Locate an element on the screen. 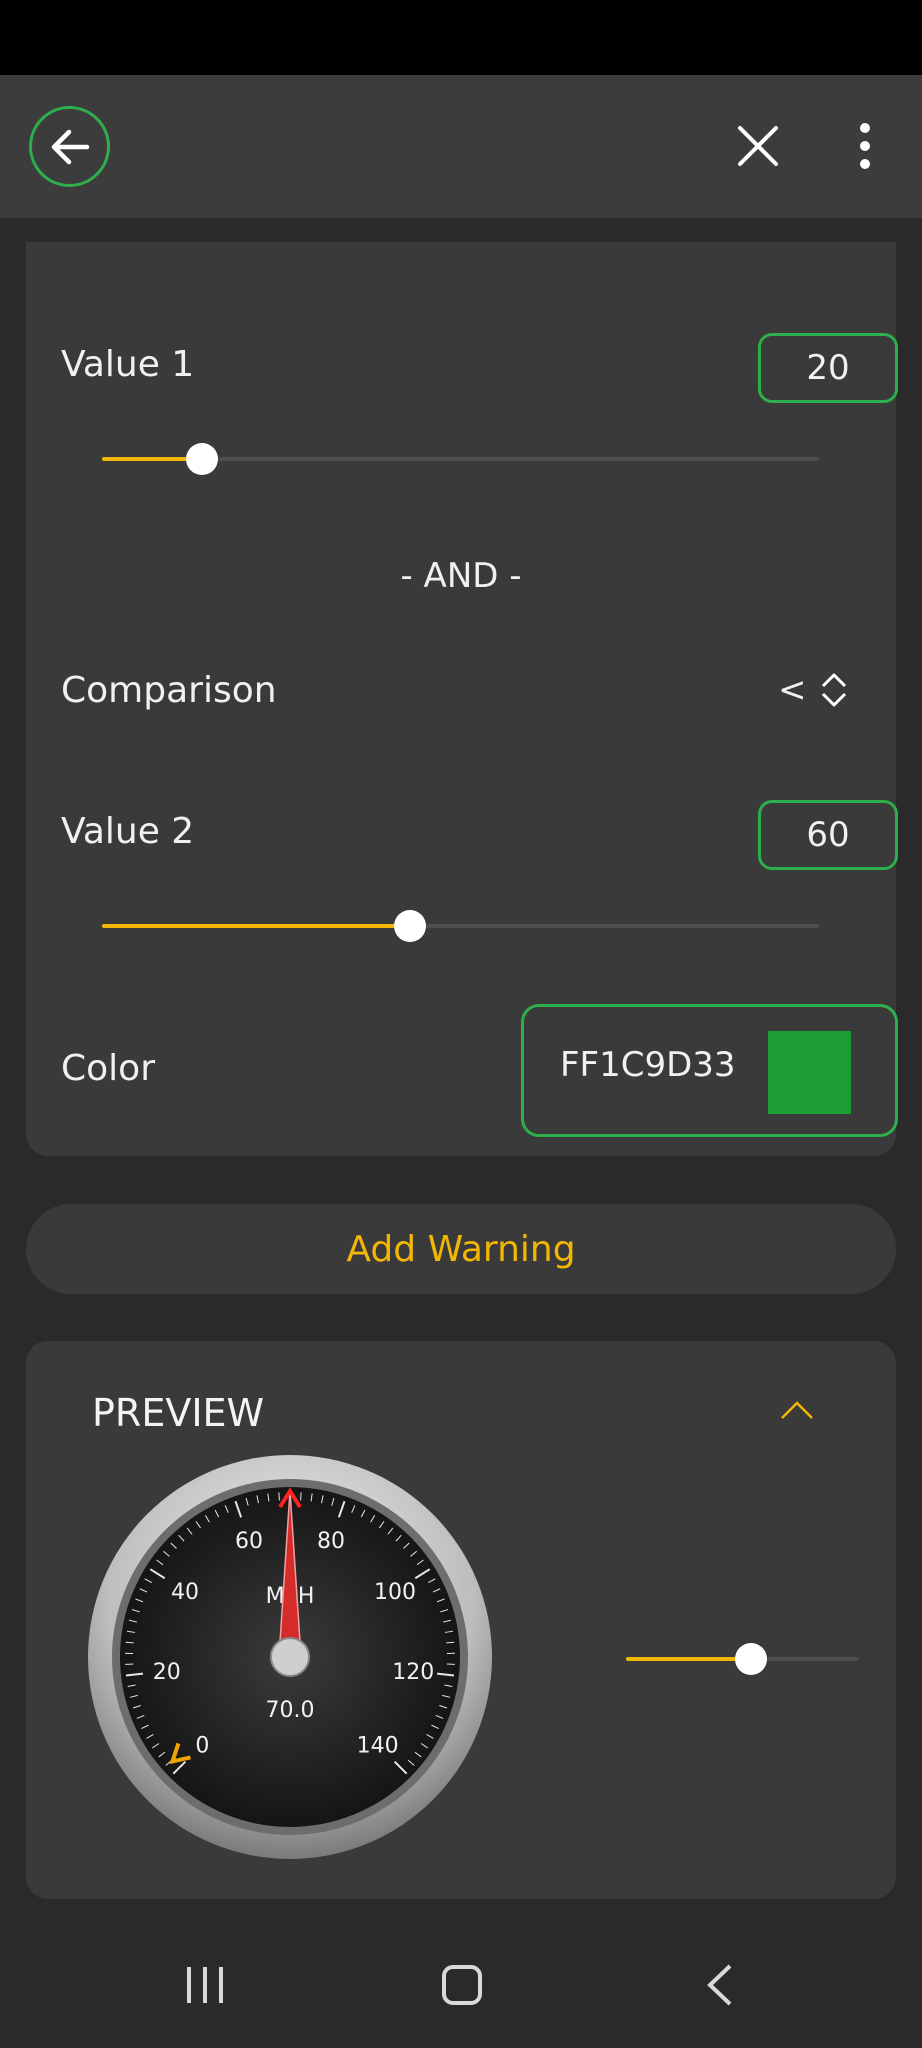  back-nav-button is located at coordinates (720, 1985).